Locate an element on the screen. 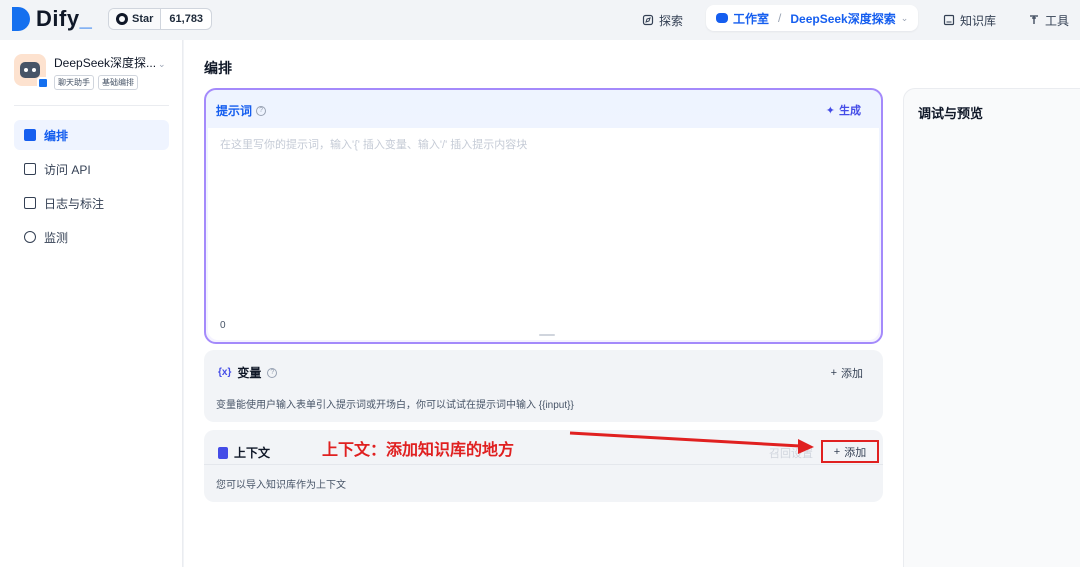 This screenshot has height=567, width=1080. sidebar-menu: 编排 访问 API 日志与标注 监测 is located at coordinates (91, 188).